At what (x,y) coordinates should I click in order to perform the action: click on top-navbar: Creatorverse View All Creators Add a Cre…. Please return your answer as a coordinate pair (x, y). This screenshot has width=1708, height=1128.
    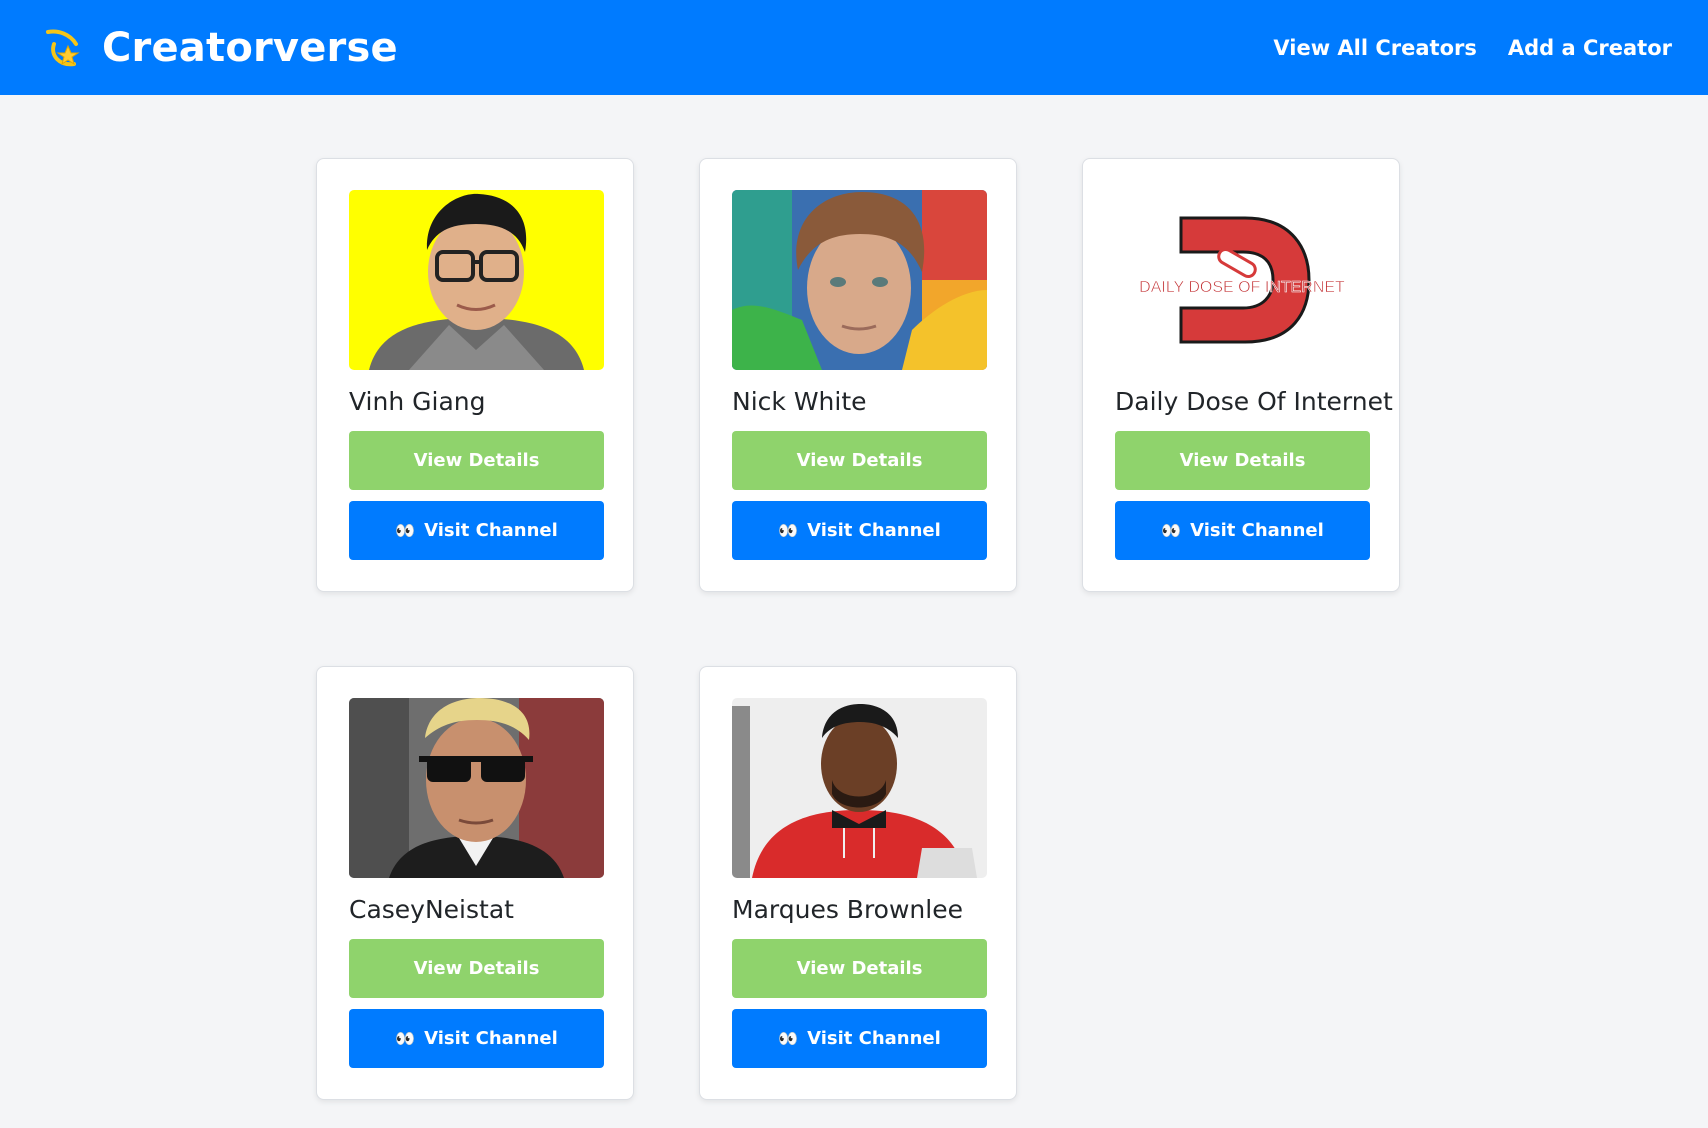
    Looking at the image, I should click on (854, 47).